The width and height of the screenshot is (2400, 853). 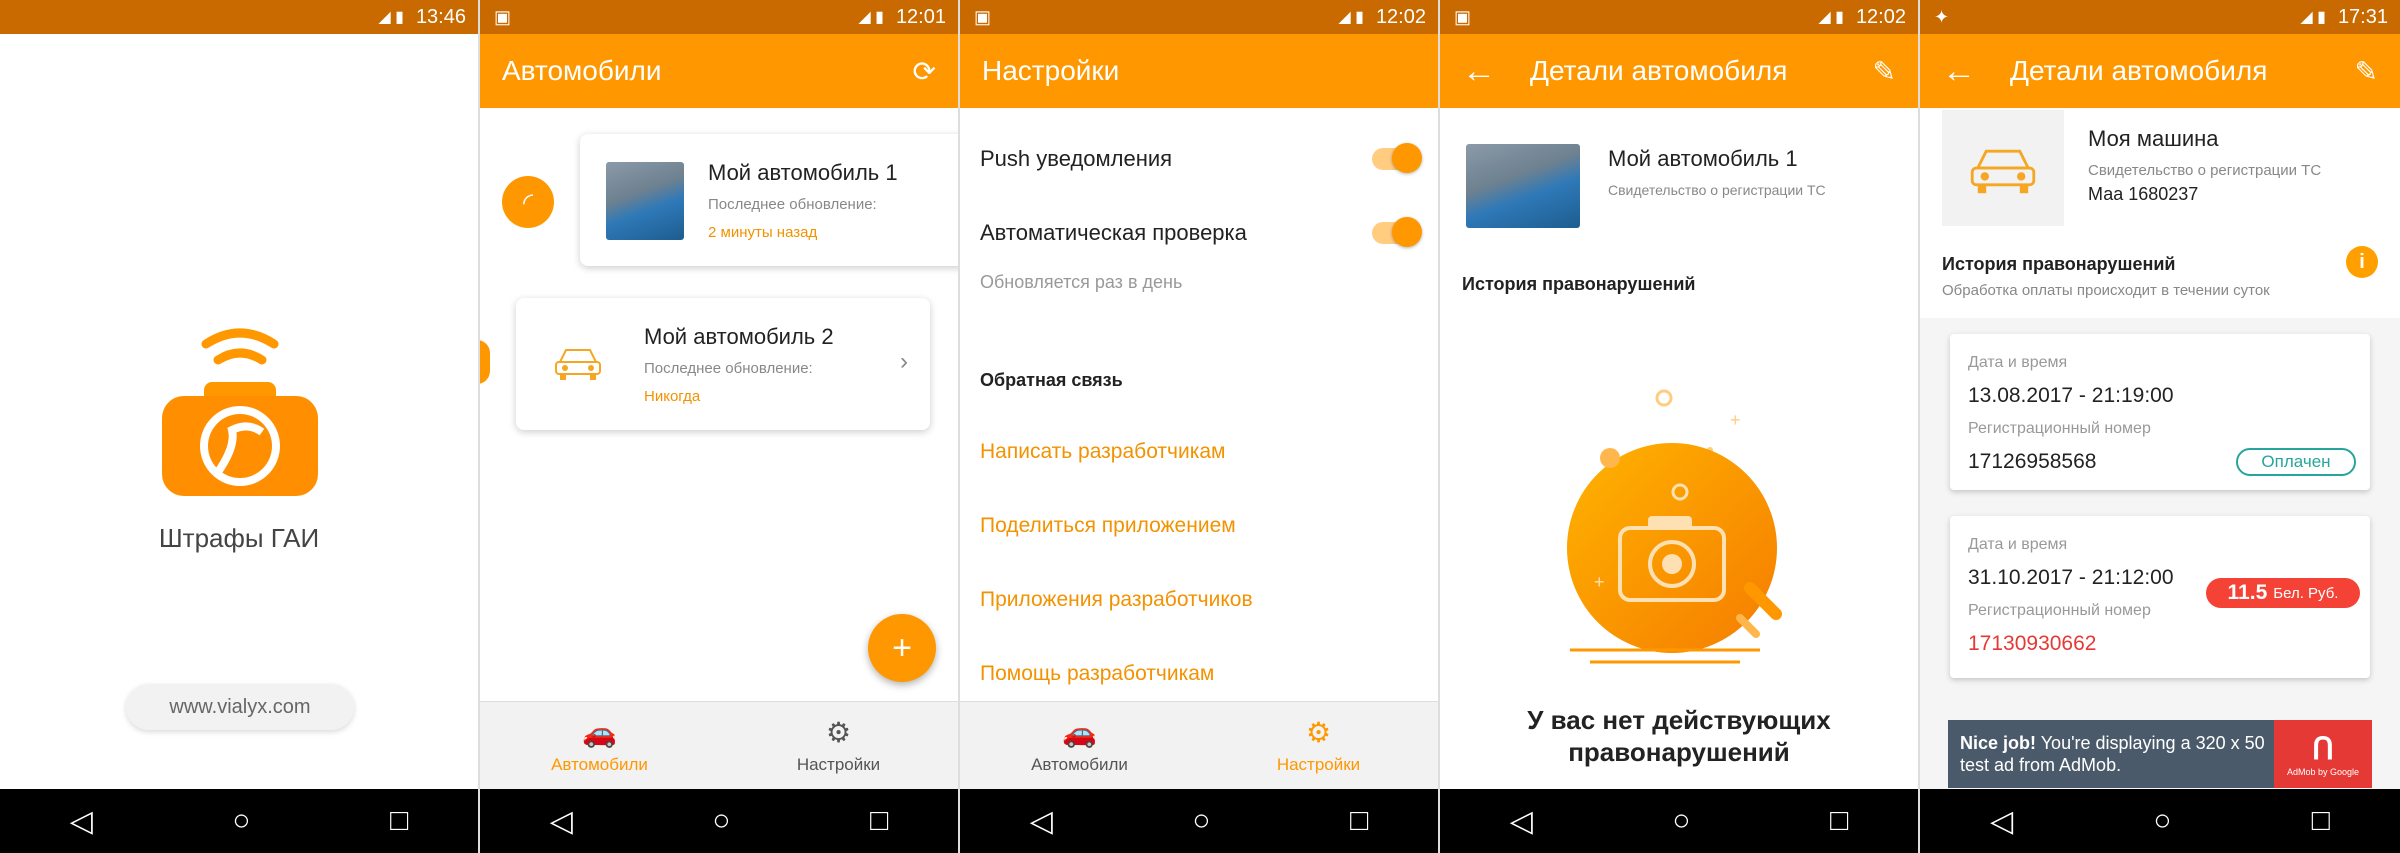 I want to click on car-updated-value: Никогда, so click(x=672, y=396).